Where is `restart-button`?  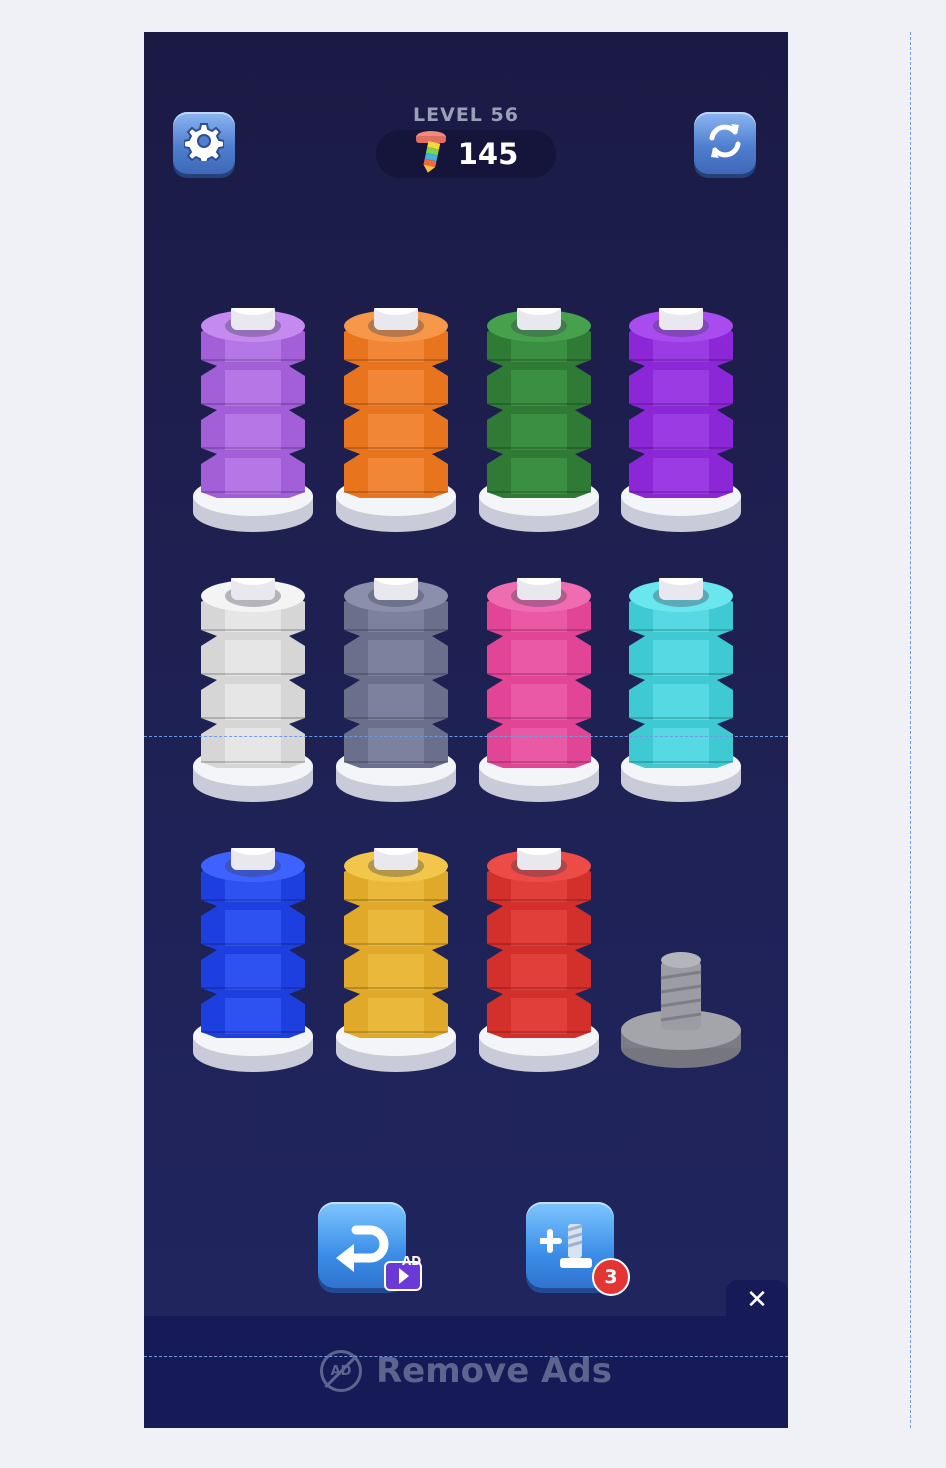 restart-button is located at coordinates (725, 143).